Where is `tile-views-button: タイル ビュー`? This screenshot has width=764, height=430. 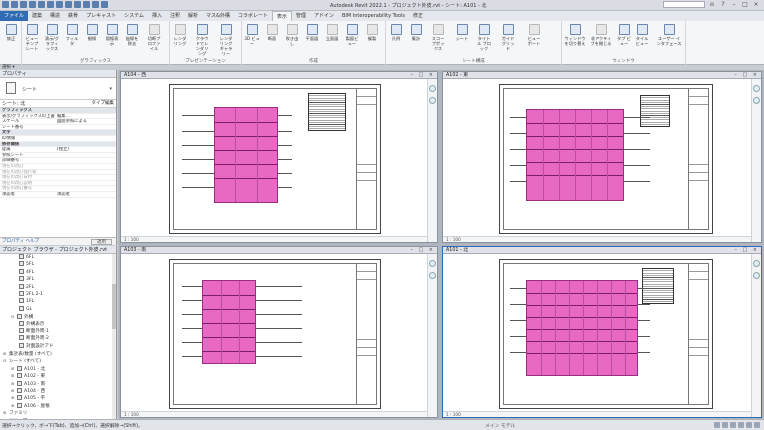
tile-views-button: タイル ビュー is located at coordinates (642, 35).